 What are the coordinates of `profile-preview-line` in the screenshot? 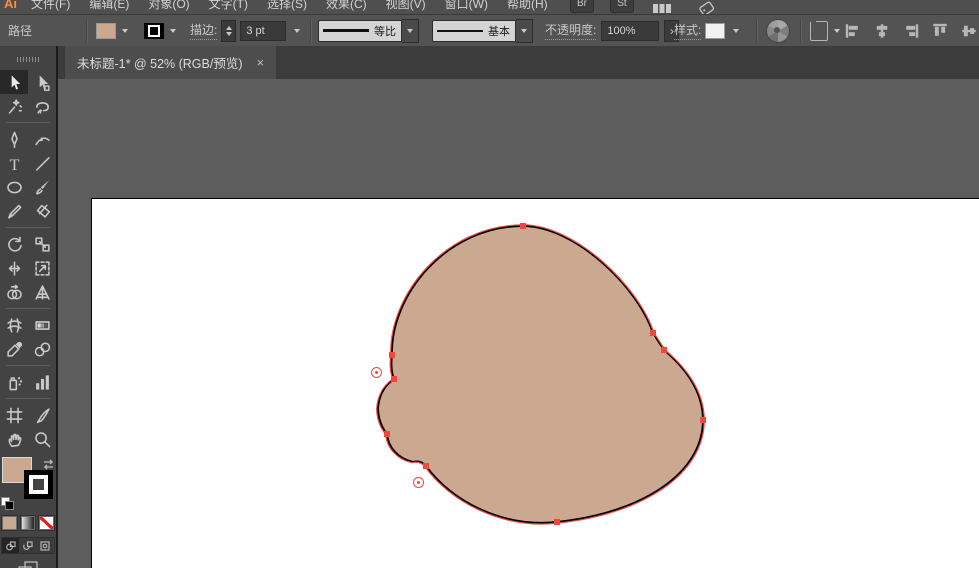 It's located at (346, 30).